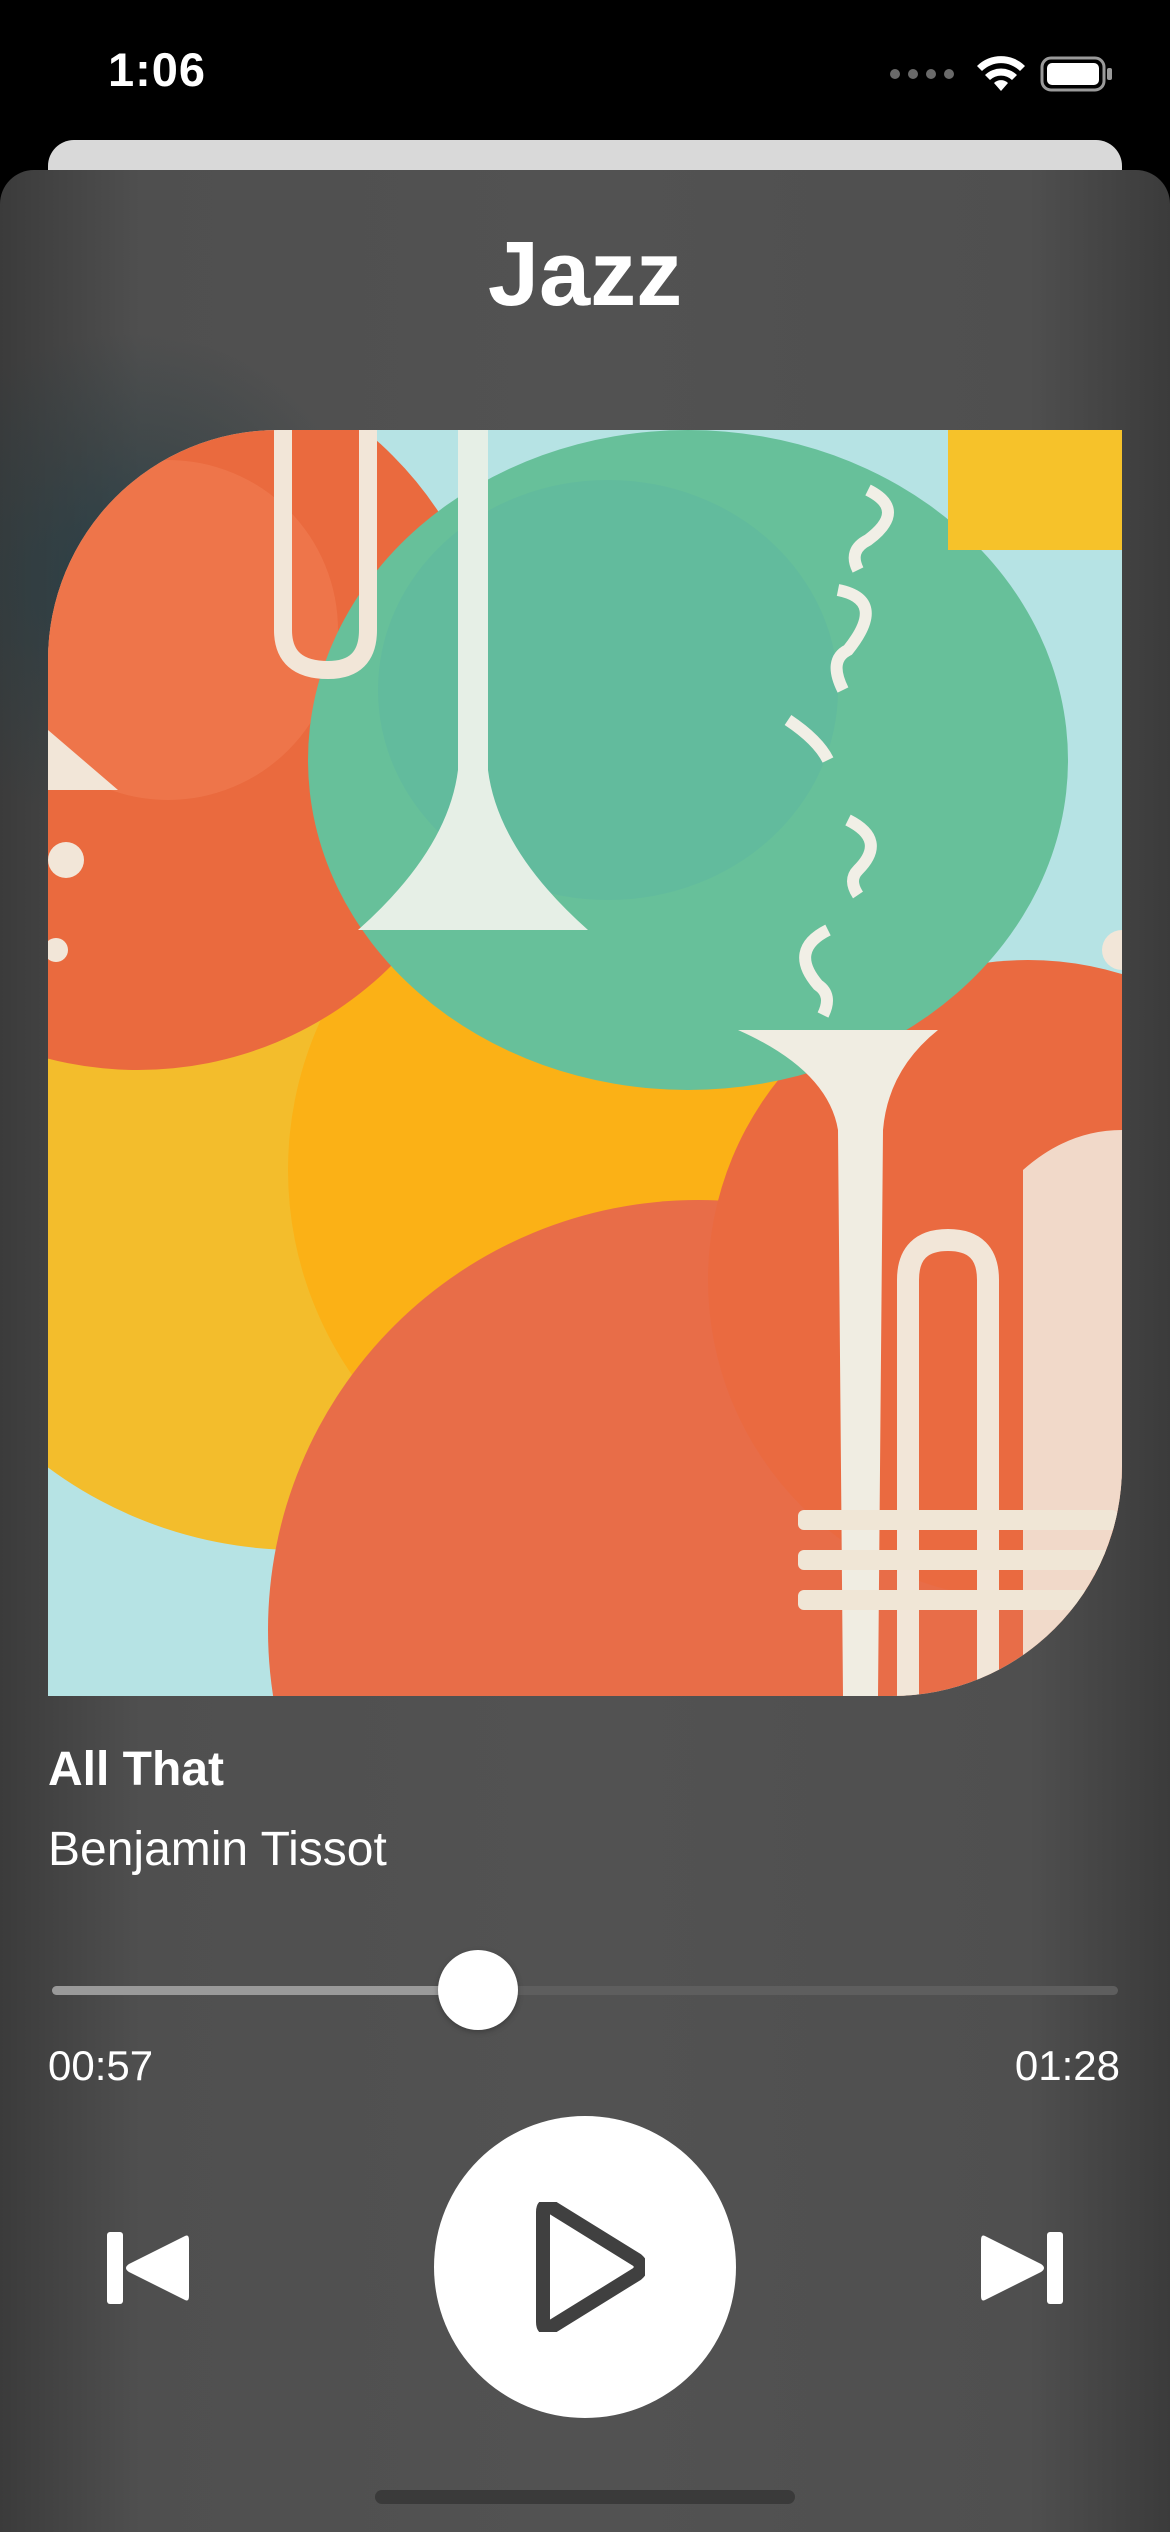 The image size is (1170, 2532). I want to click on progress-fill, so click(265, 1990).